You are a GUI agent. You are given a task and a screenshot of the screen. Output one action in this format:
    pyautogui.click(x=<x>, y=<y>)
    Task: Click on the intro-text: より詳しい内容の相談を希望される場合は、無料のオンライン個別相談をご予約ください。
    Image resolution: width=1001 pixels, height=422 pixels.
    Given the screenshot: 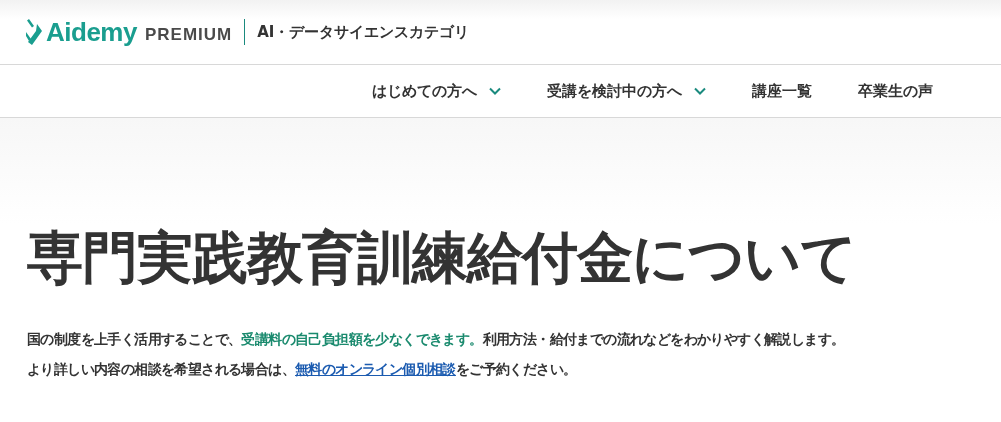 What is the action you would take?
    pyautogui.click(x=302, y=369)
    